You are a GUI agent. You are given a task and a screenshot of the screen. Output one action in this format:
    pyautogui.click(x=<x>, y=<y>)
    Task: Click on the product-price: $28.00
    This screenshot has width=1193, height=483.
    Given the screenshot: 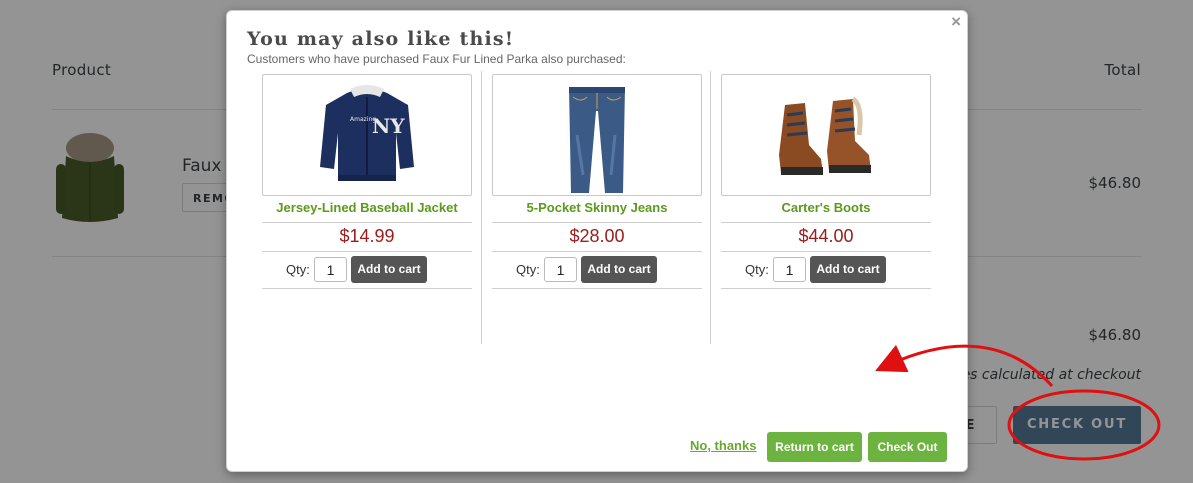 What is the action you would take?
    pyautogui.click(x=597, y=236)
    